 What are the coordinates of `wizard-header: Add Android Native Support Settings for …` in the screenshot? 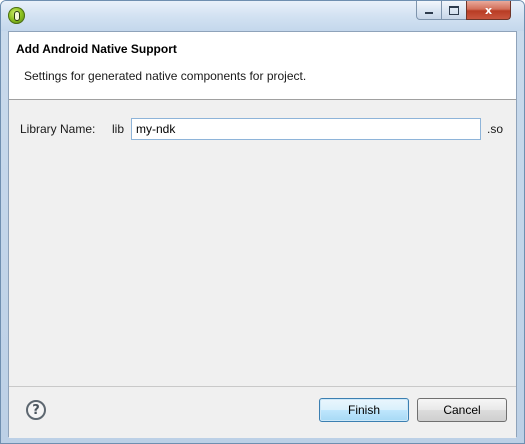 It's located at (262, 66).